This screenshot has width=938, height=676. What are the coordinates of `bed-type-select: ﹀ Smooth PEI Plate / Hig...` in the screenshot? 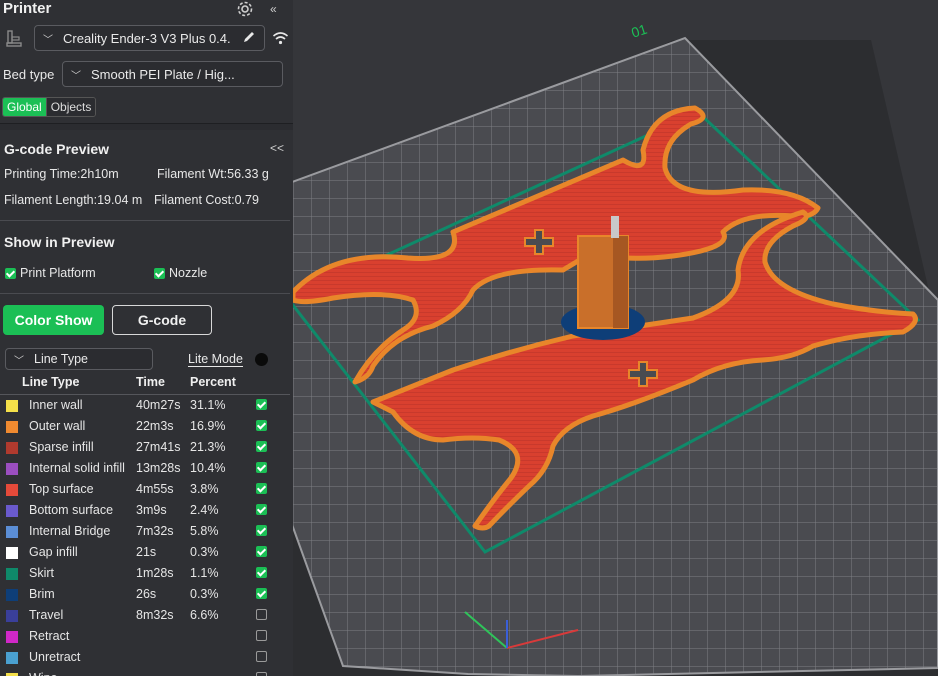 It's located at (172, 74).